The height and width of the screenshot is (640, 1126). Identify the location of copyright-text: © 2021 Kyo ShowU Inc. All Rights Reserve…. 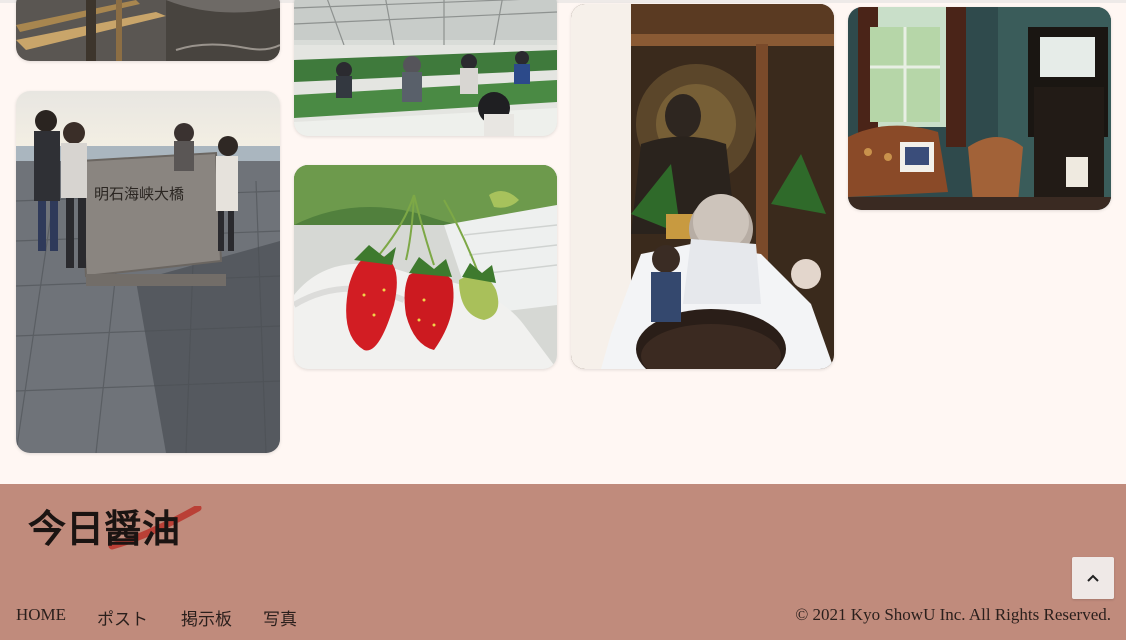
(953, 614).